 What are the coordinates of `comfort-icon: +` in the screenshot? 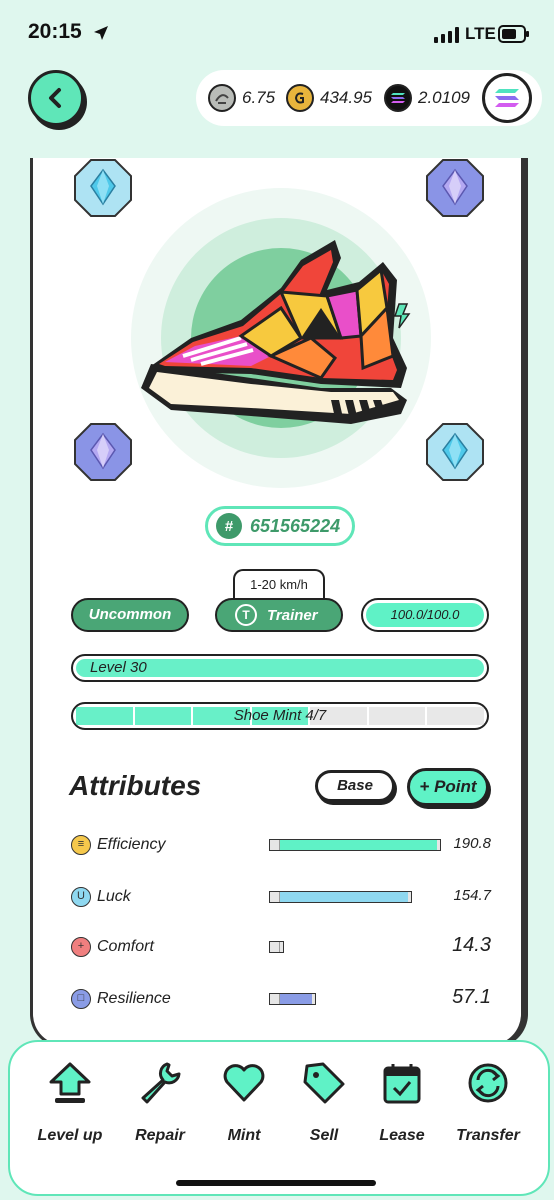 It's located at (81, 947).